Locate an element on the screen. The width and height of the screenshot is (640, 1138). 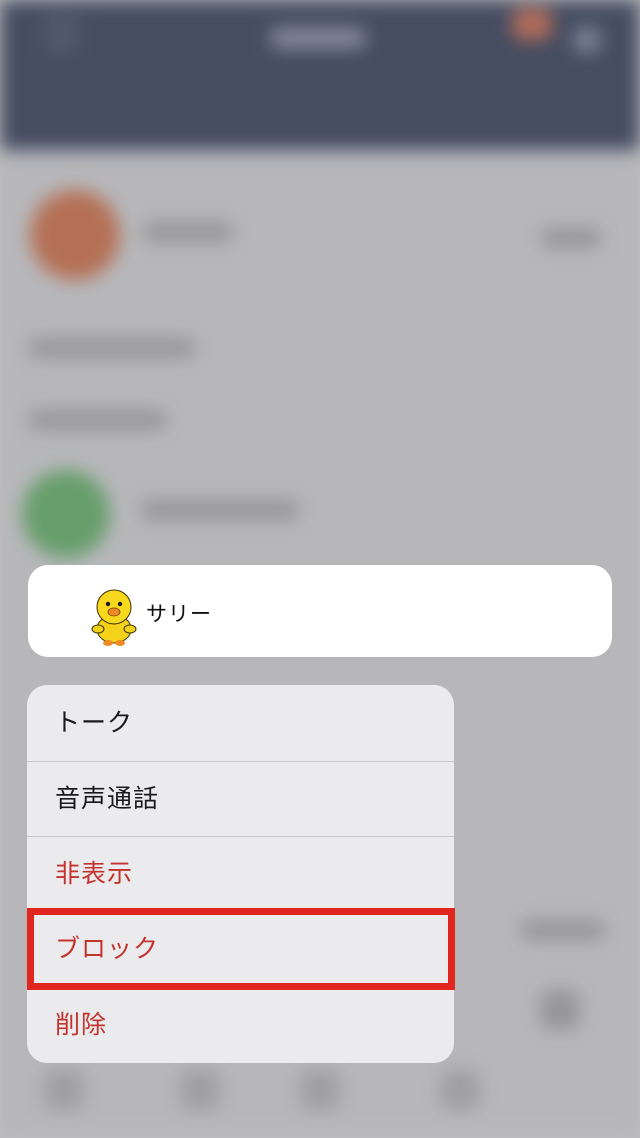
menu-item-talk: トーク is located at coordinates (240, 723).